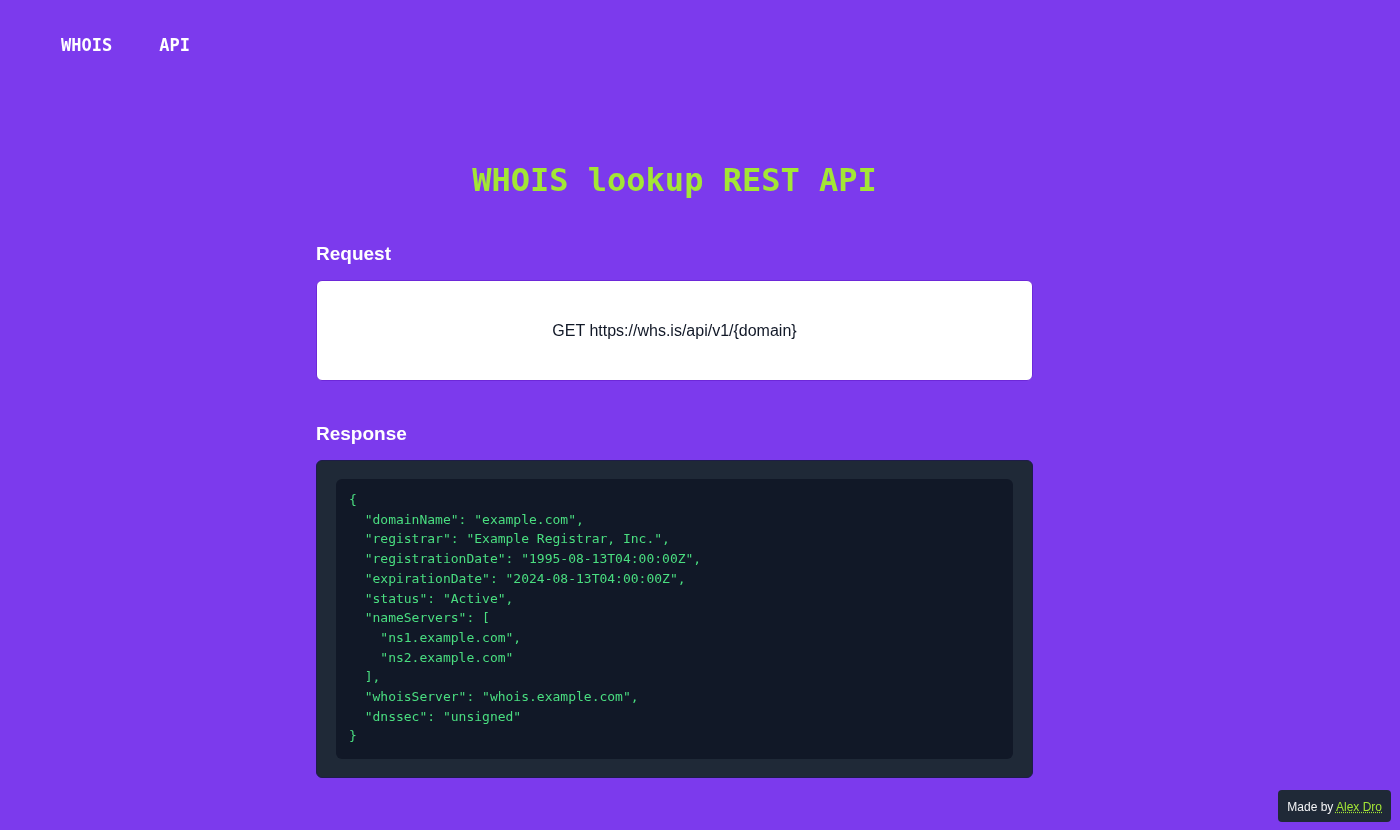  What do you see at coordinates (174, 45) in the screenshot?
I see `nav-link: API` at bounding box center [174, 45].